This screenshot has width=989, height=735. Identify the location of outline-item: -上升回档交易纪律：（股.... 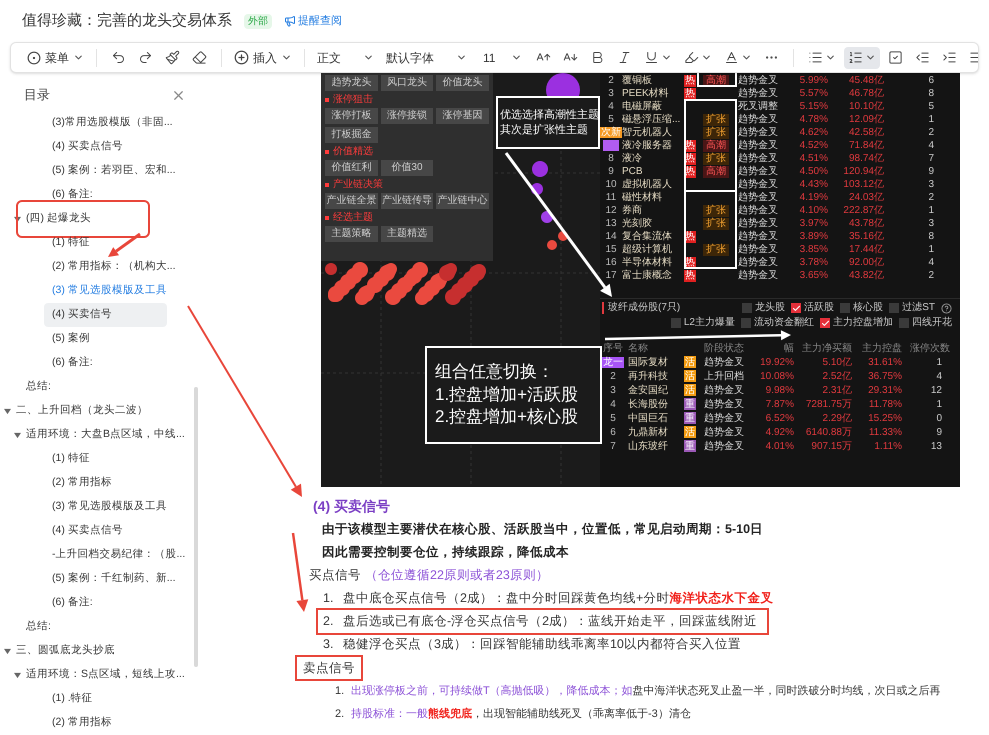
(115, 555).